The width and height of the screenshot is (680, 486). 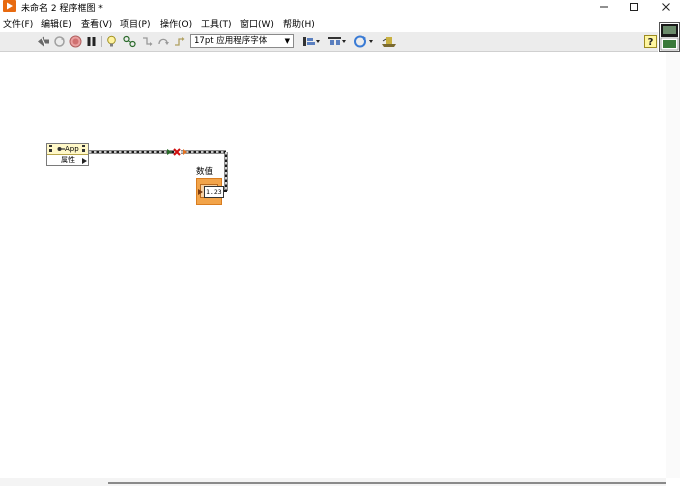 I want to click on minimize-button, so click(x=604, y=7).